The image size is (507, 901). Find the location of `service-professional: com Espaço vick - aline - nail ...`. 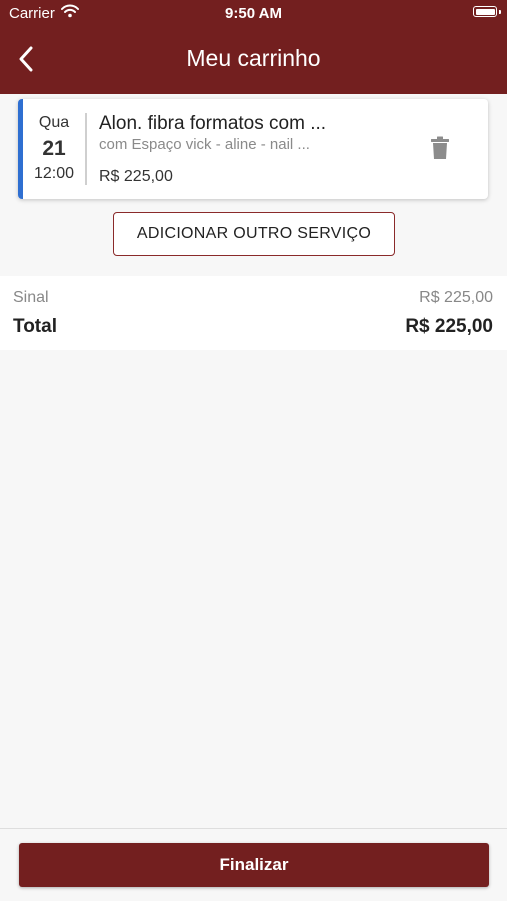

service-professional: com Espaço vick - aline - nail ... is located at coordinates (204, 144).